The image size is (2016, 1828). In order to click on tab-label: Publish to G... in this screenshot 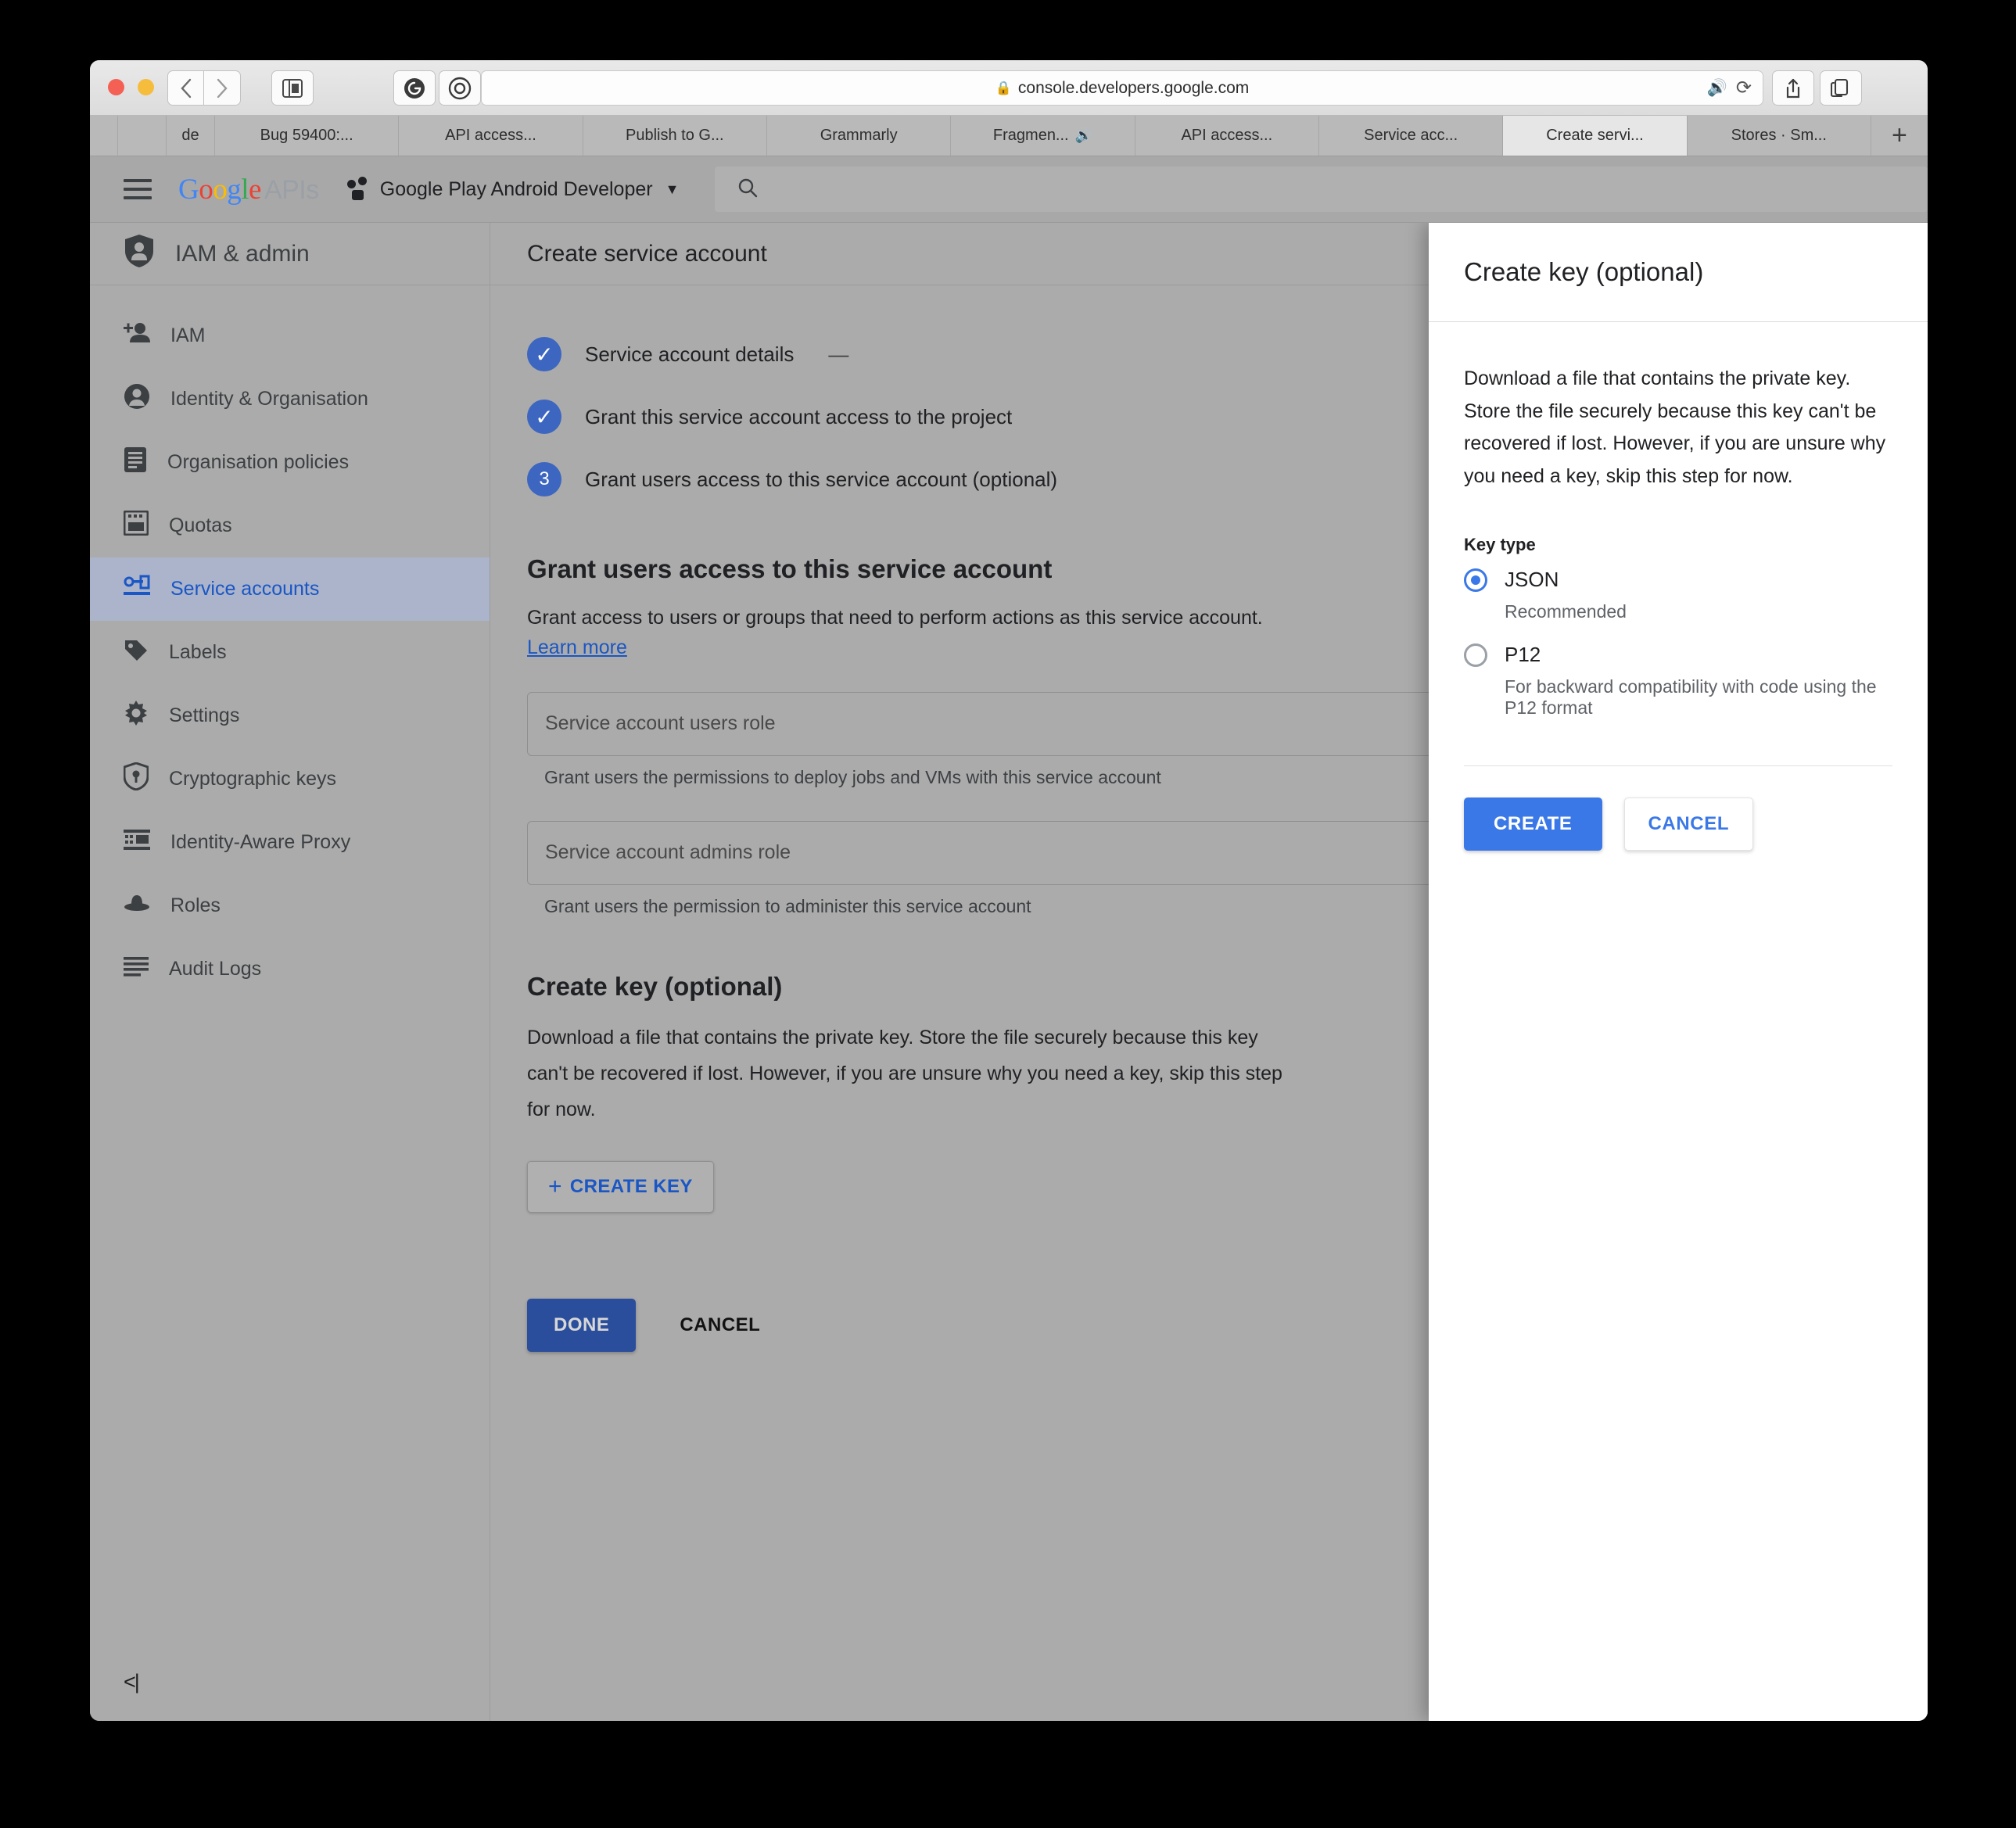, I will do `click(675, 135)`.